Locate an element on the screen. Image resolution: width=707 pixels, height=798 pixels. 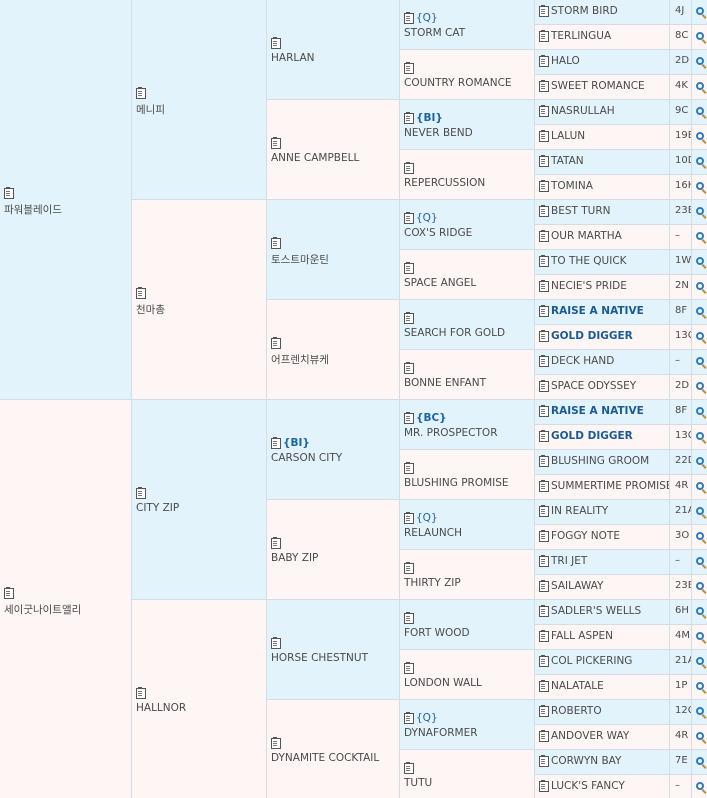
horse-name-link: BEST TURN is located at coordinates (581, 211).